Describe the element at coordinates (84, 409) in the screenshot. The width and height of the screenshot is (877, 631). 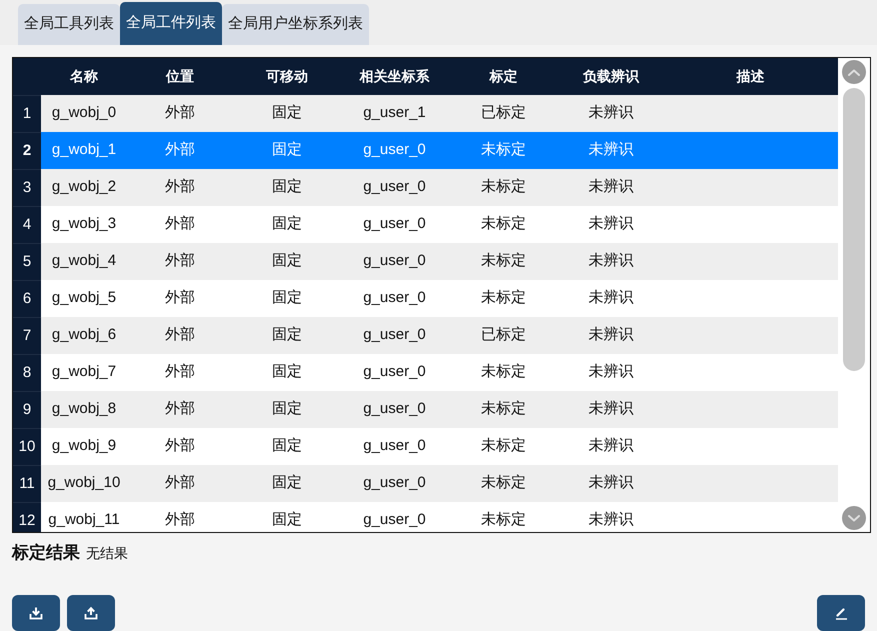
I see `table-cell-text: g_wobj_8` at that location.